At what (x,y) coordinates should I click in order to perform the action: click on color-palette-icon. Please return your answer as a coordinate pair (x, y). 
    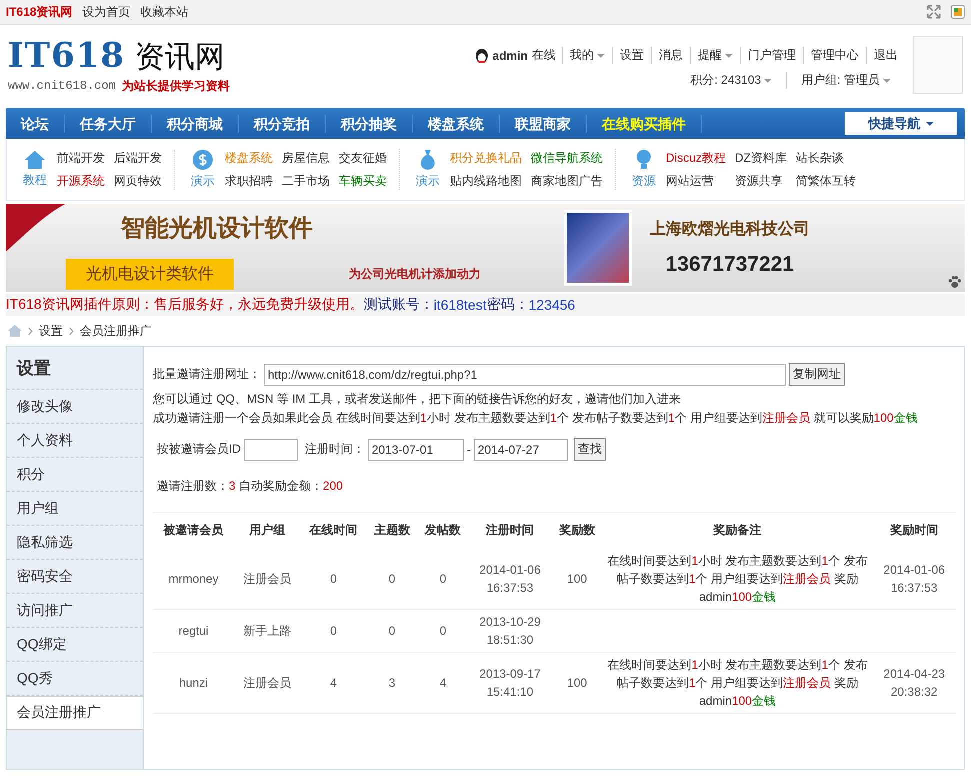
    Looking at the image, I should click on (958, 12).